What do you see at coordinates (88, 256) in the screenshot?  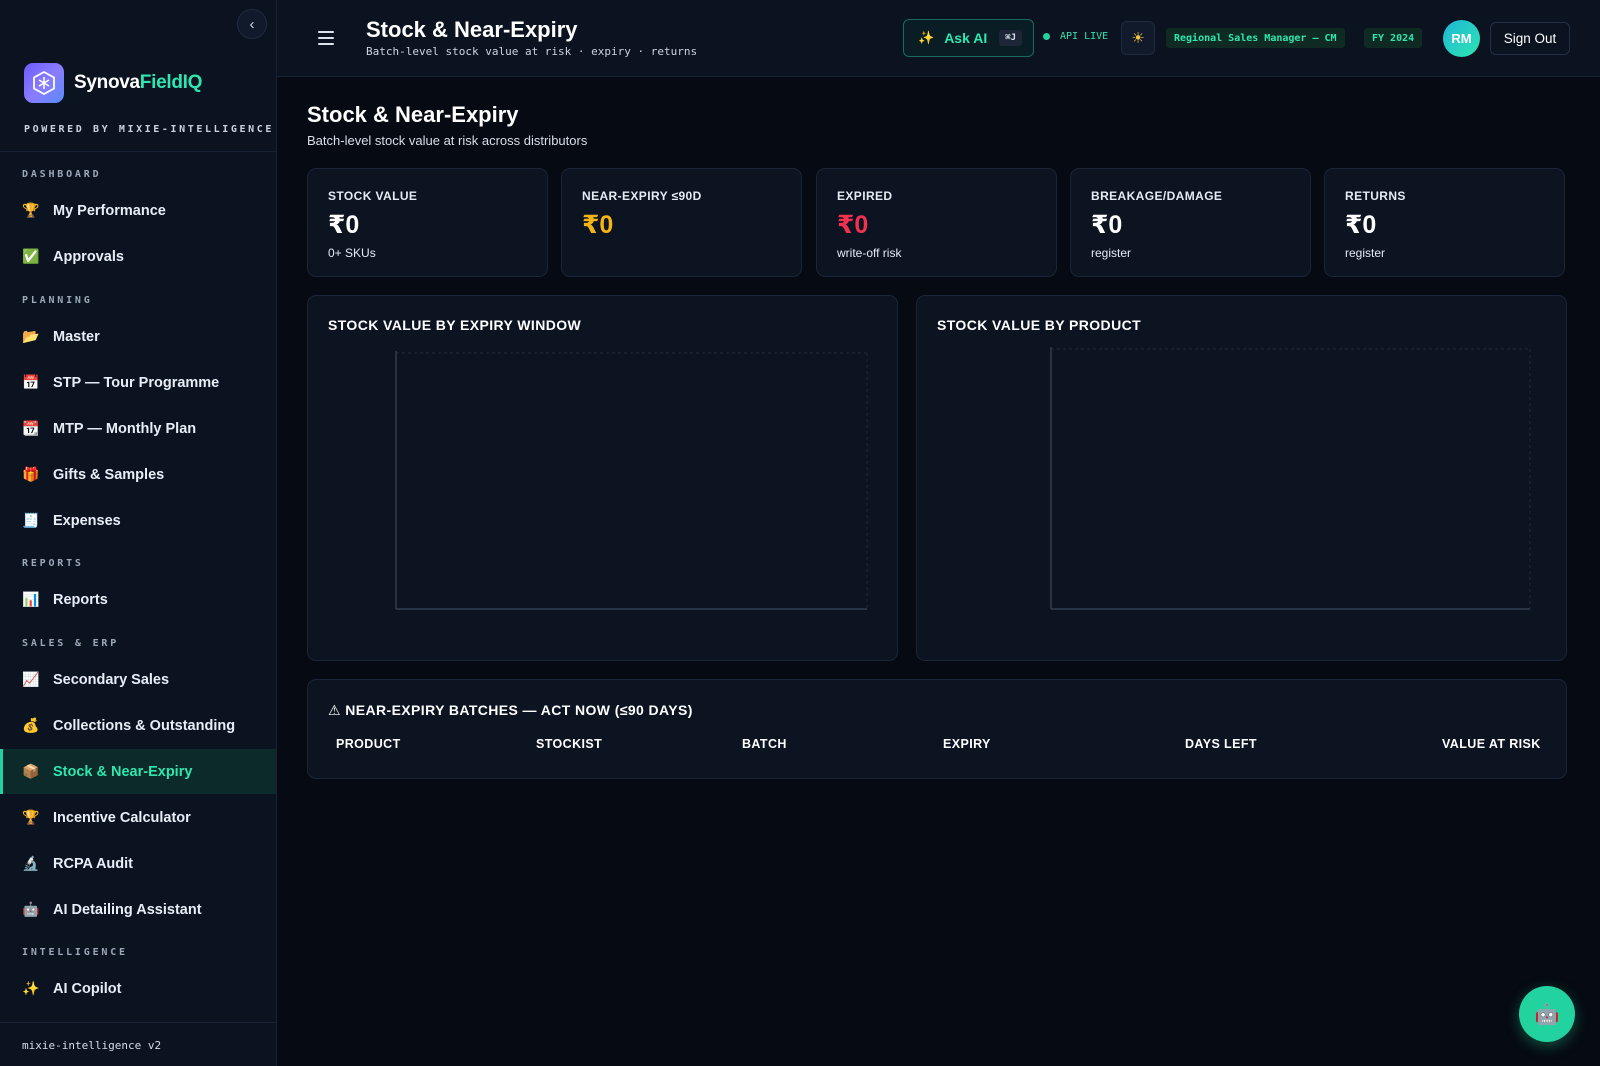 I see `sidebar-item-label: Approvals` at bounding box center [88, 256].